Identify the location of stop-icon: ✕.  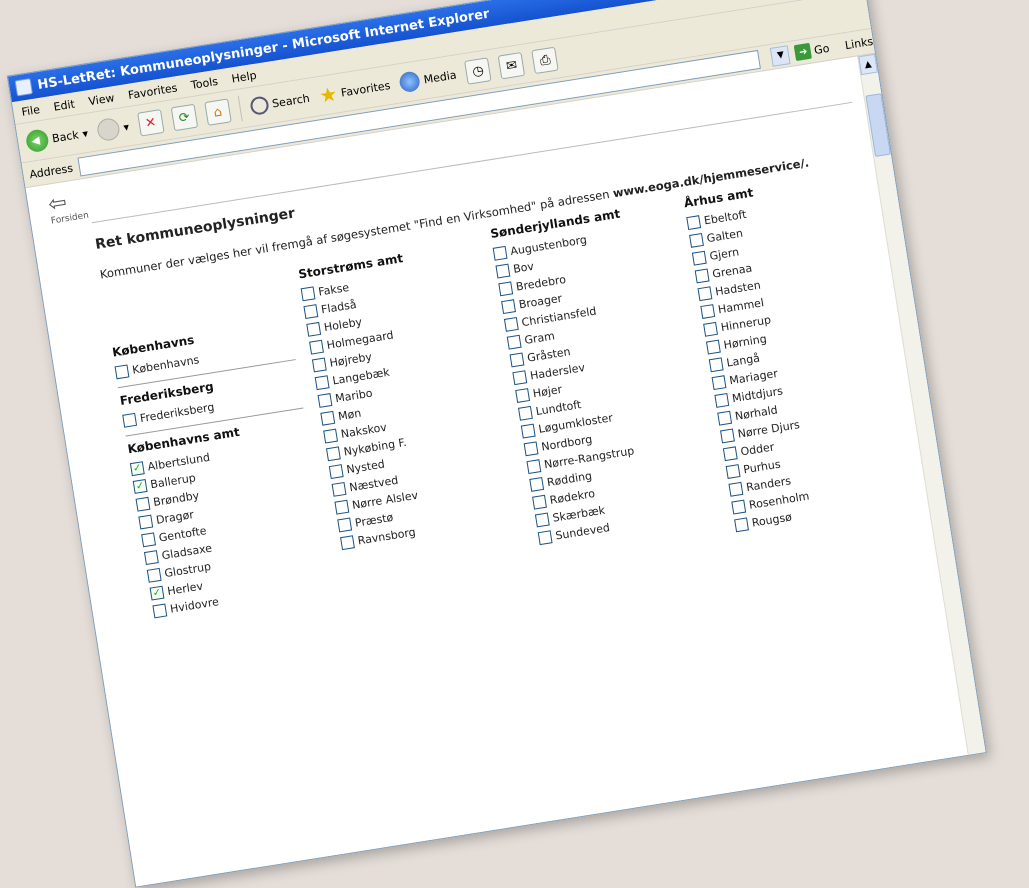
(150, 123).